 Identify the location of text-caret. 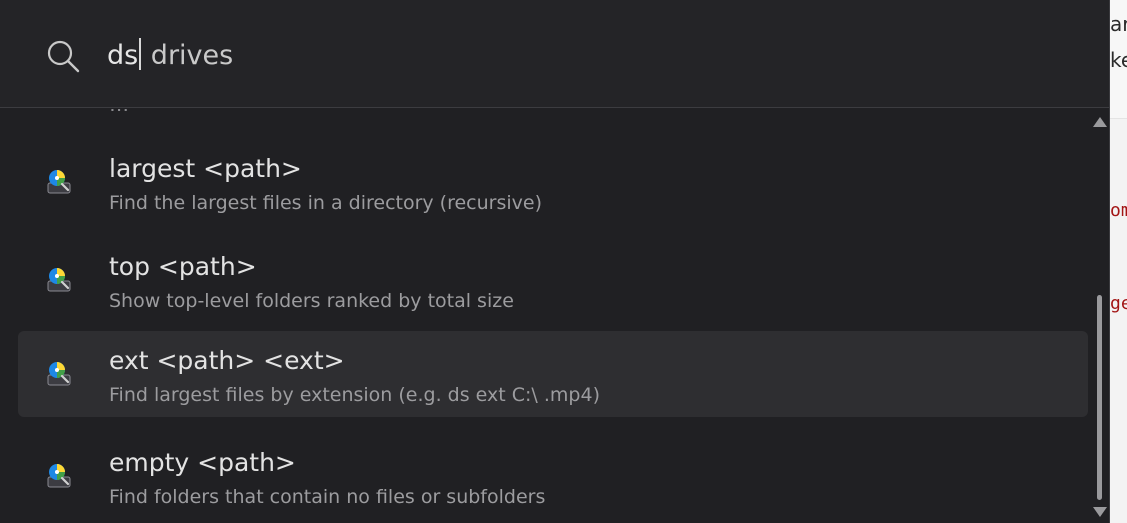
(140, 54).